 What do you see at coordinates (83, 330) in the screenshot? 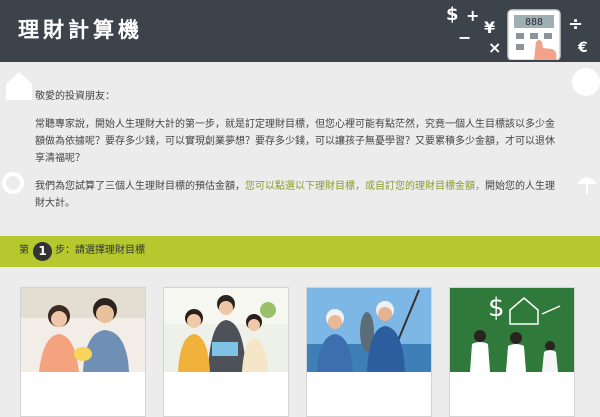
I see `couple-savings-photo` at bounding box center [83, 330].